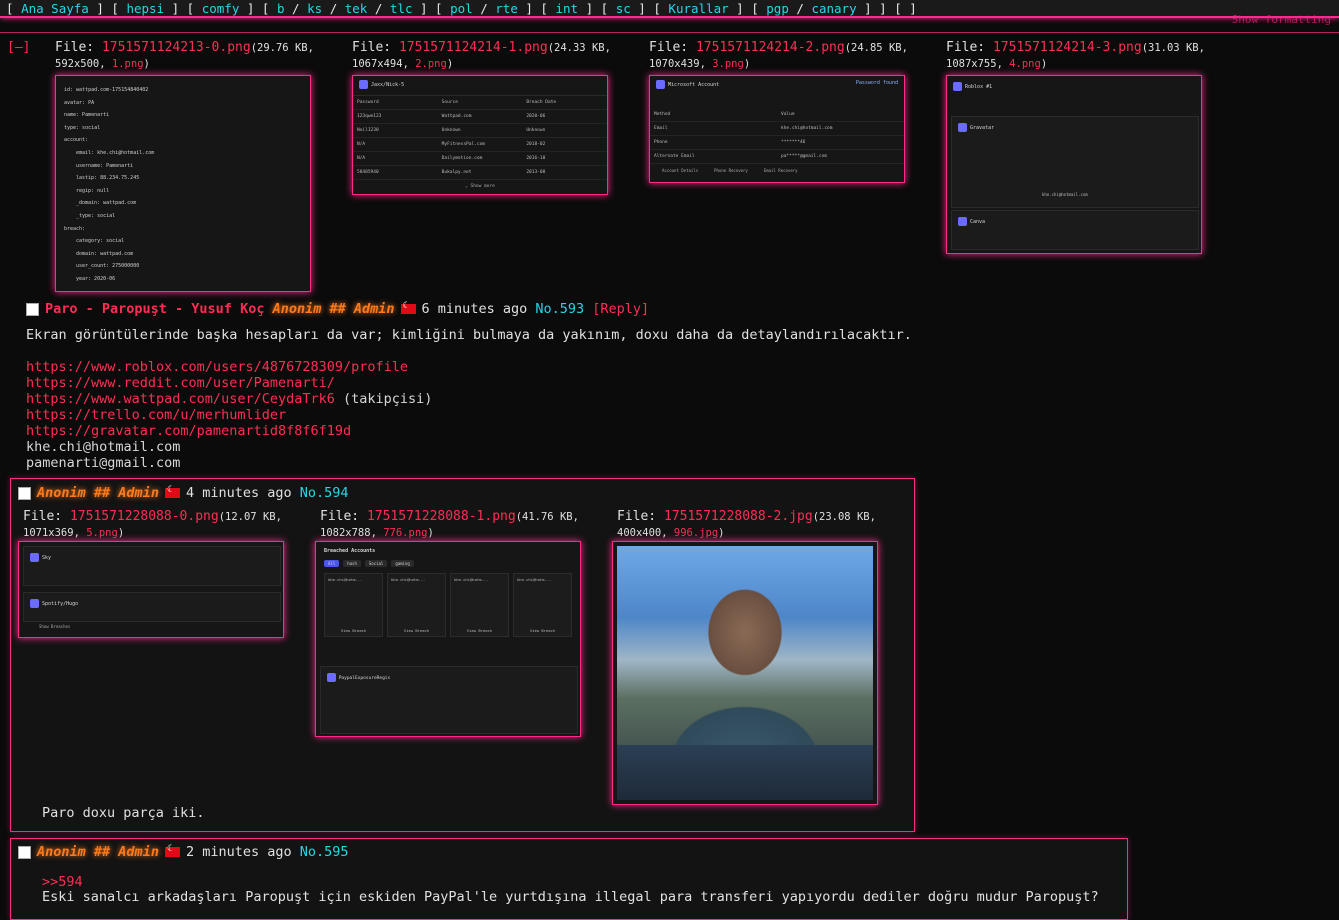  I want to click on poster-name: Anonim, so click(61, 852).